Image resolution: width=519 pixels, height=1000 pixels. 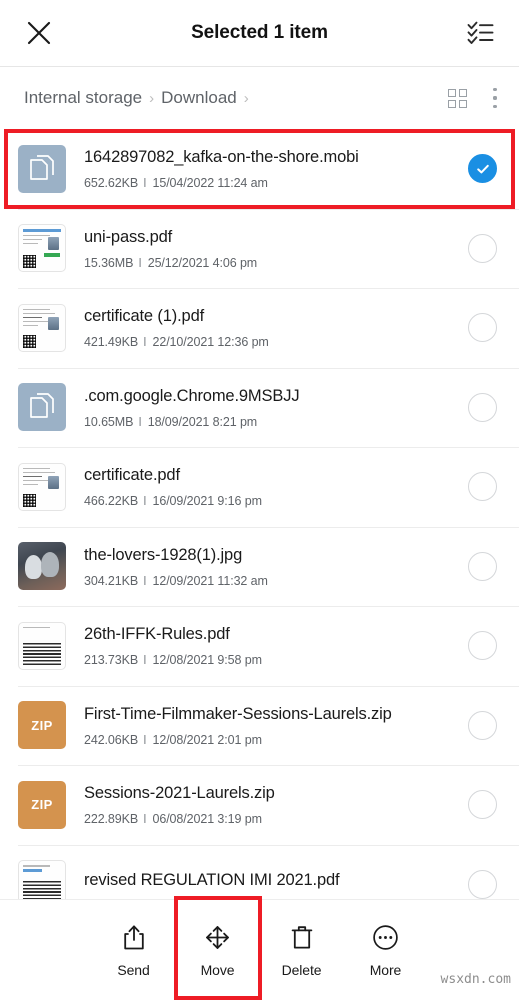 What do you see at coordinates (111, 580) in the screenshot?
I see `file-size: 304.21KB` at bounding box center [111, 580].